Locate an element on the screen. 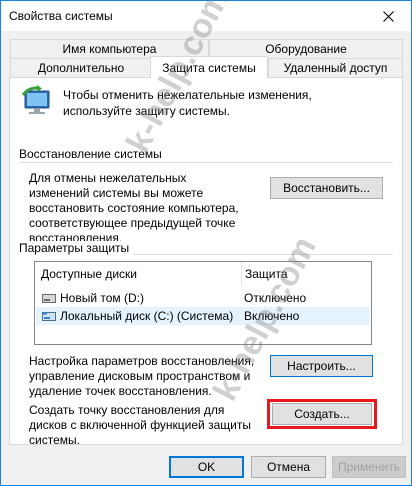 The image size is (412, 486). restore-section-label: Восстановление системы is located at coordinates (92, 154).